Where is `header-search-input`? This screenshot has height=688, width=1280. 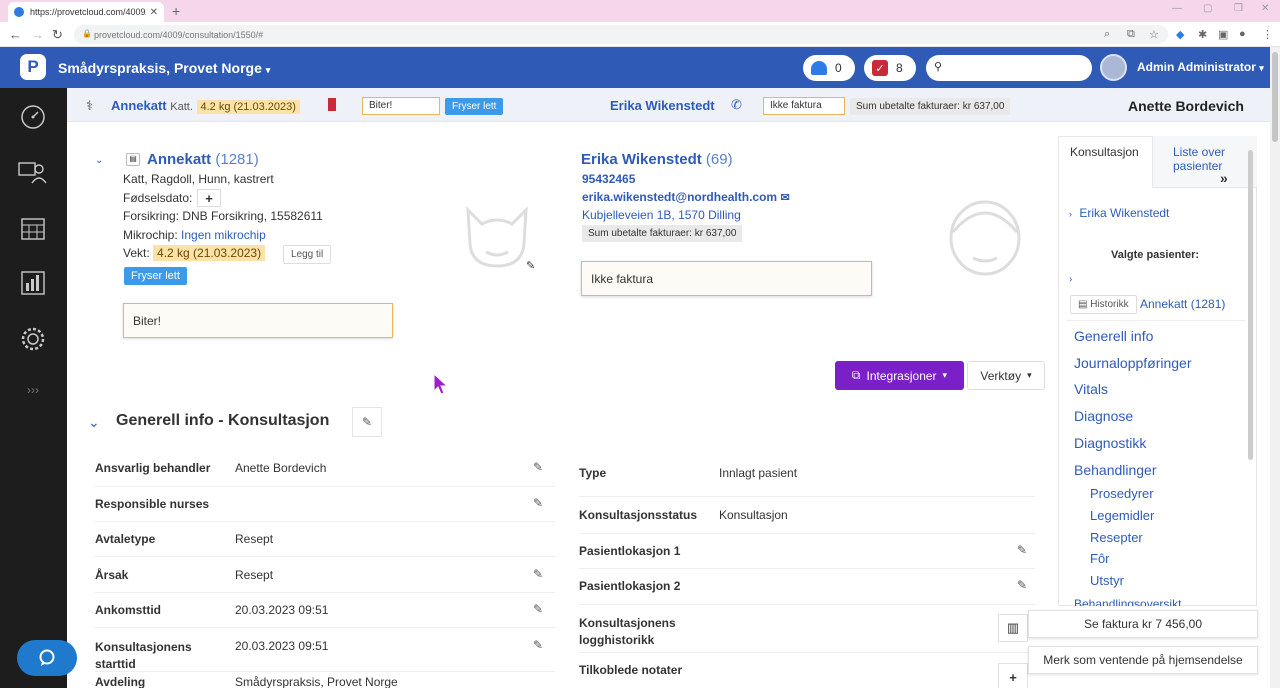 header-search-input is located at coordinates (1009, 68).